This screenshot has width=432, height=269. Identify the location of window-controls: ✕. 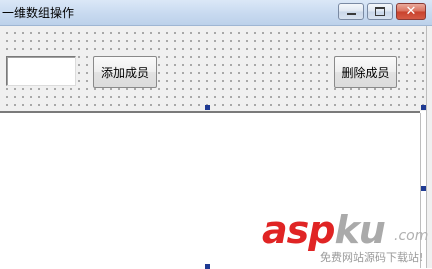
(382, 11).